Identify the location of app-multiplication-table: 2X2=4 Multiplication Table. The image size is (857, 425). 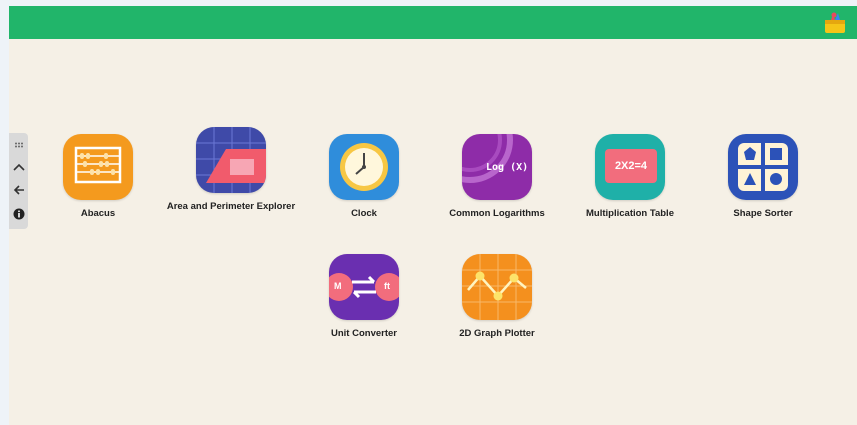
(630, 176).